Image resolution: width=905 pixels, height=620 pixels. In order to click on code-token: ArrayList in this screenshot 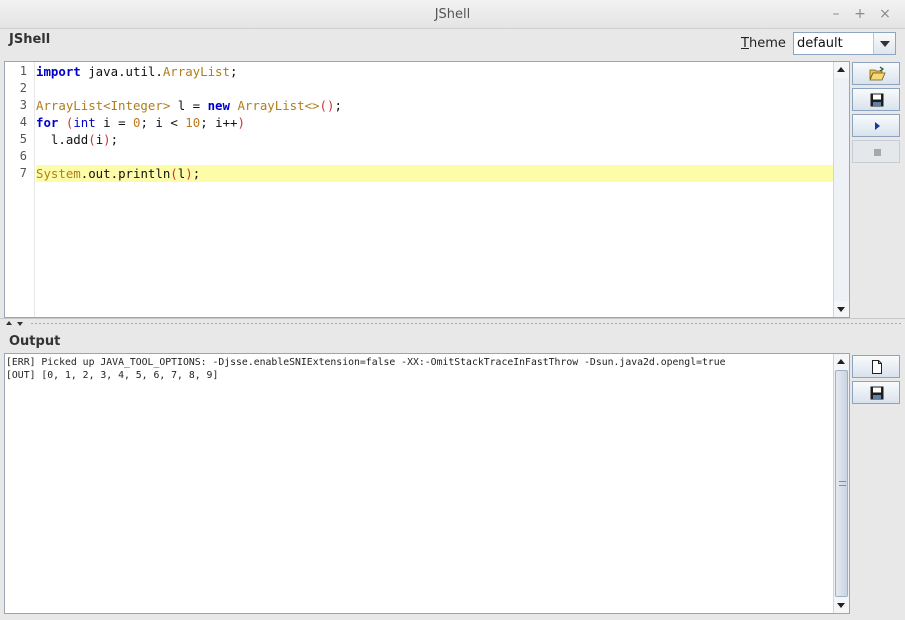, I will do `click(196, 71)`.